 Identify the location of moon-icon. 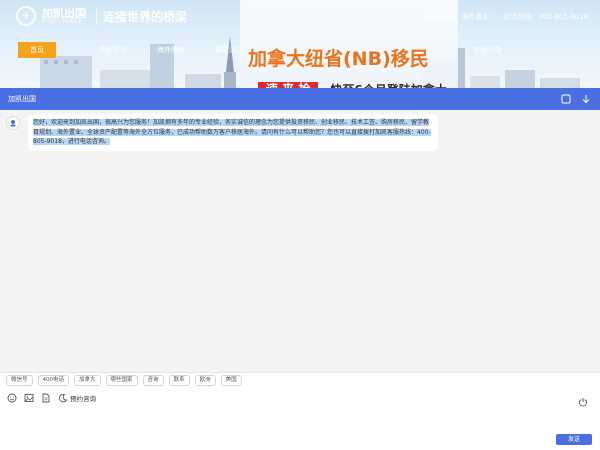
(62, 398).